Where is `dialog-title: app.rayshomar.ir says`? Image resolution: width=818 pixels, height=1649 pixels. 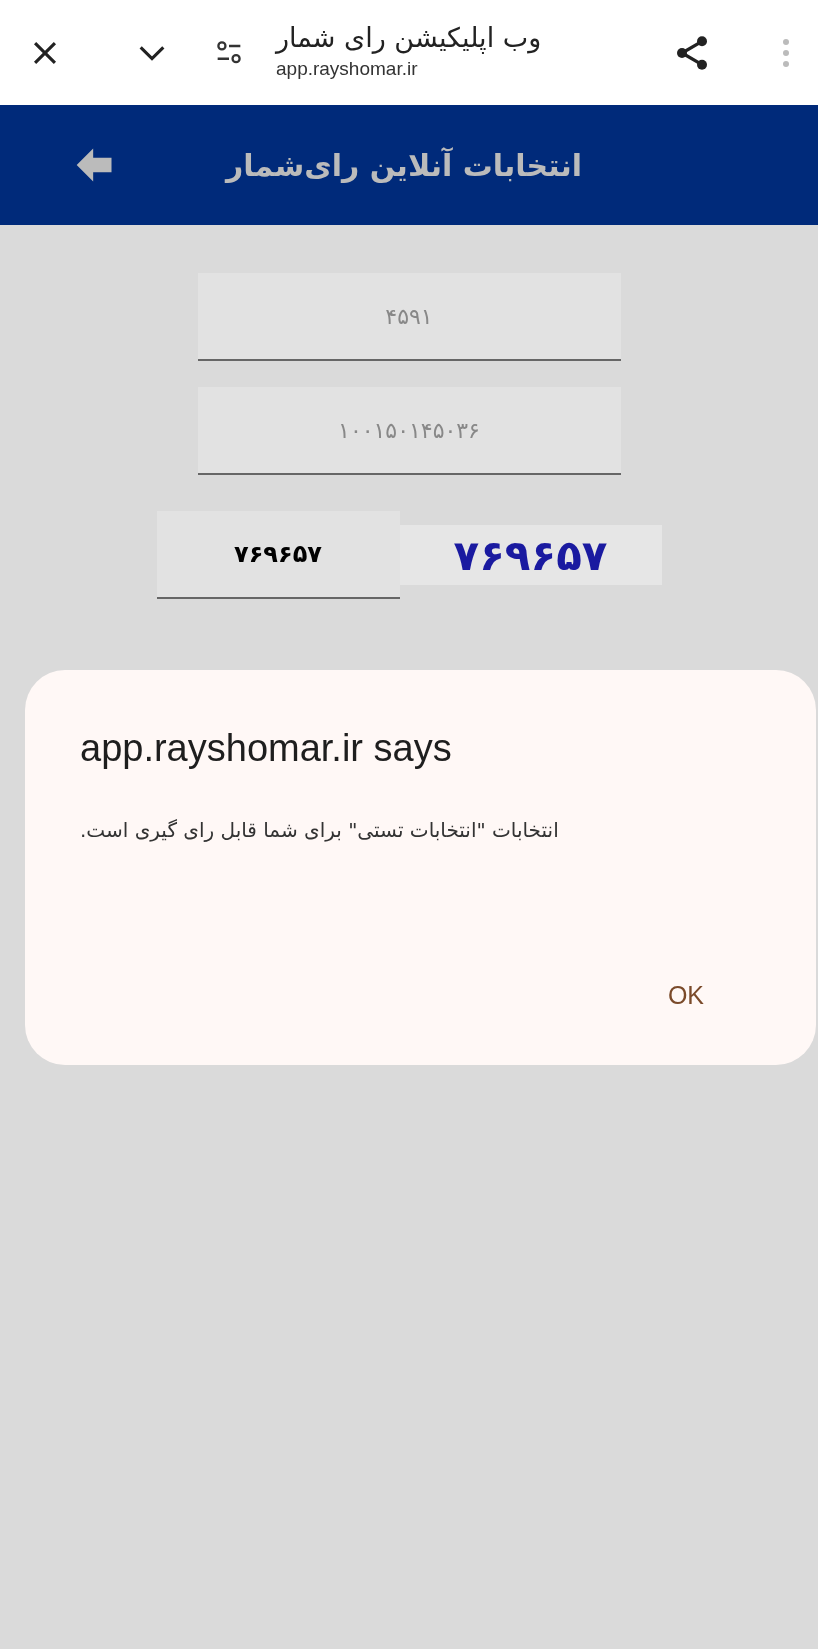 dialog-title: app.rayshomar.ir says is located at coordinates (266, 748).